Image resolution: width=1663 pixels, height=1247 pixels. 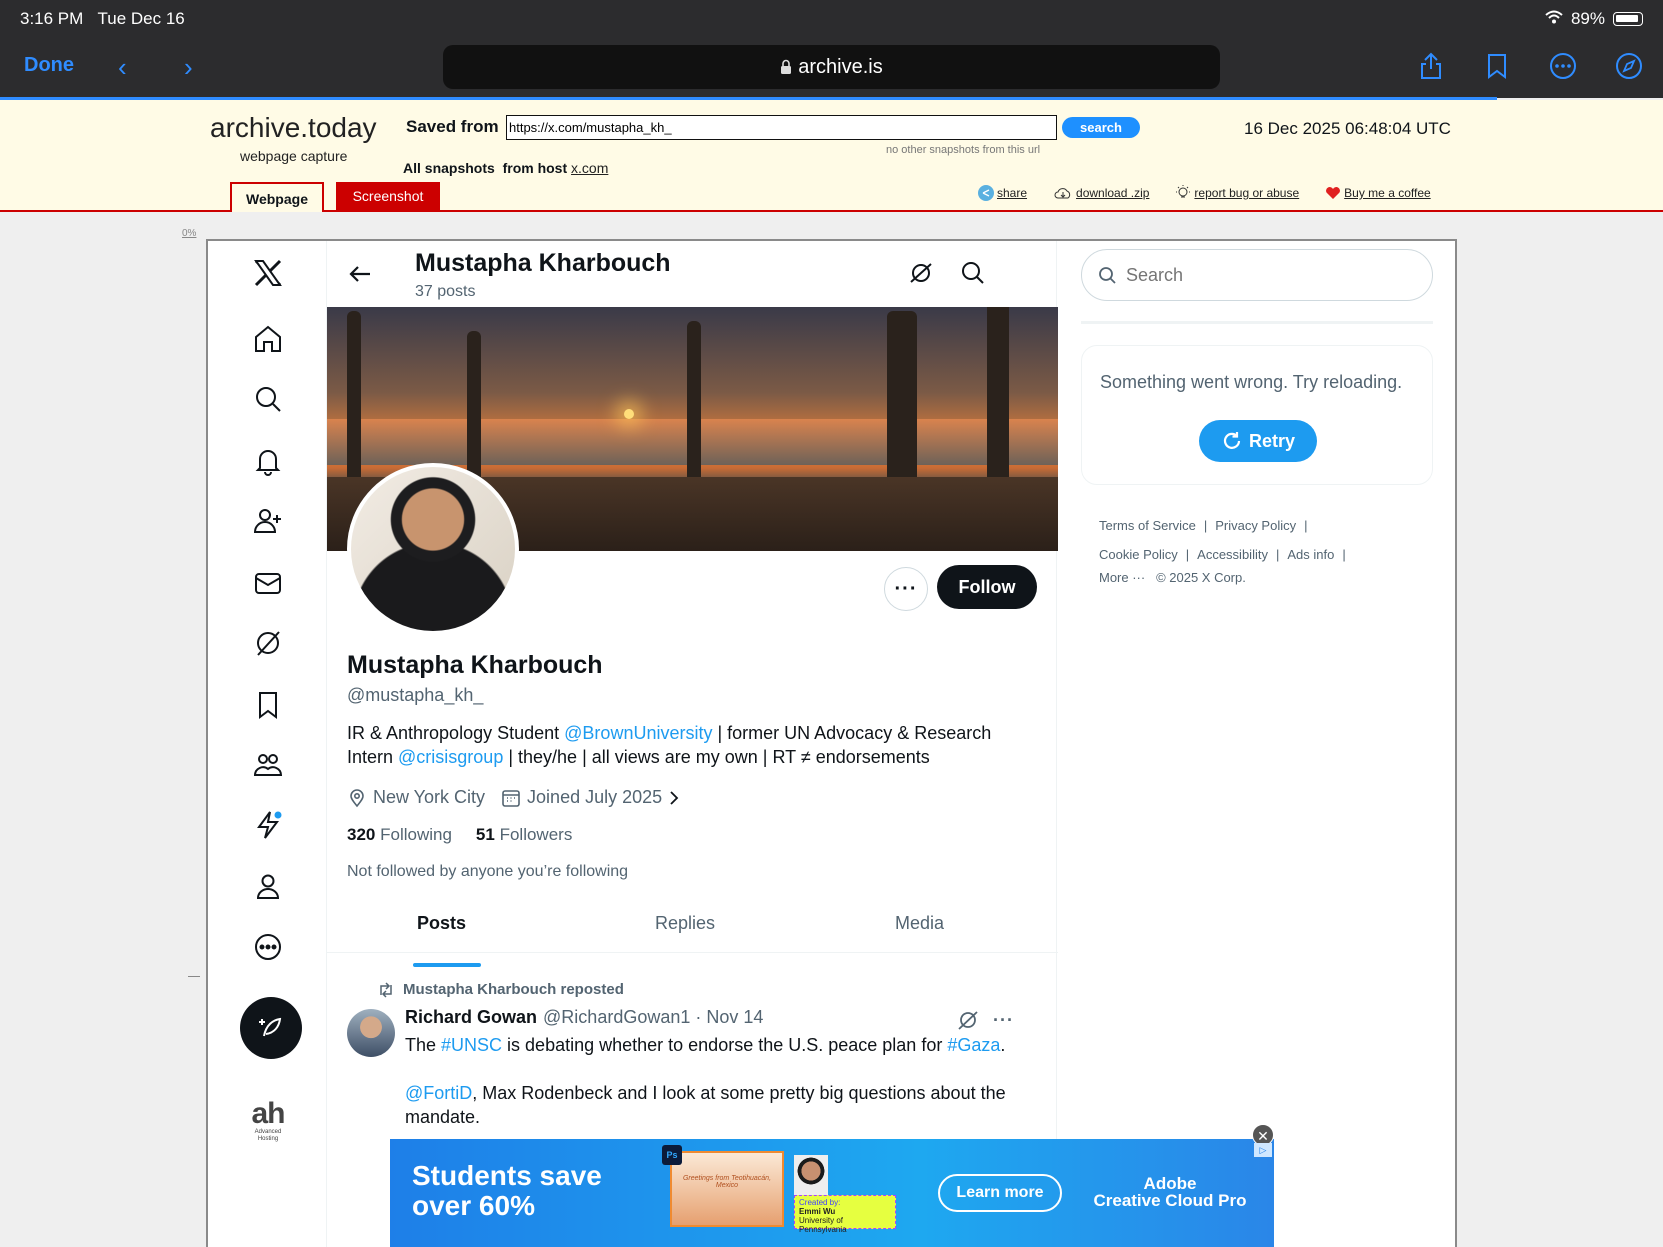 I want to click on tab-replies: Replies, so click(x=685, y=923).